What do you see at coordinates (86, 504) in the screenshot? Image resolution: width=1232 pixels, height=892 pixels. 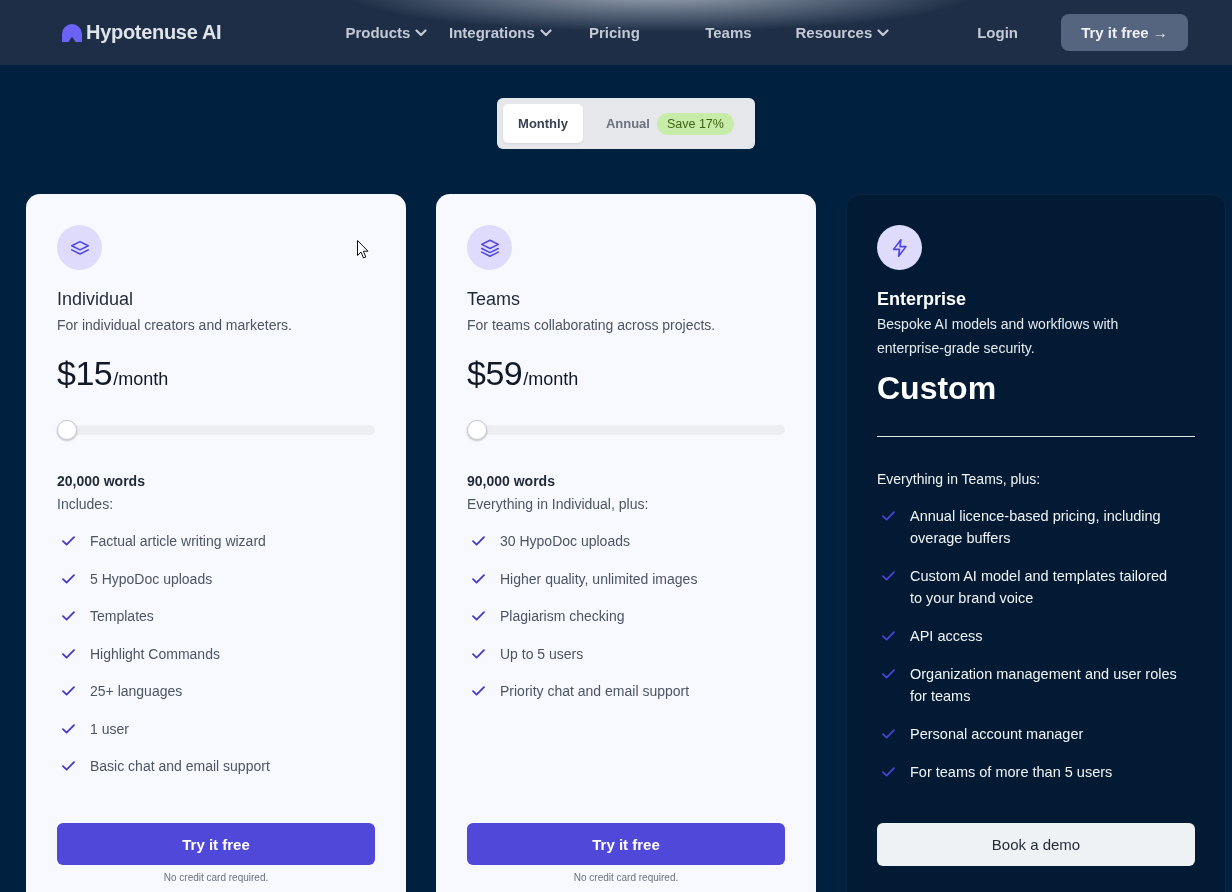 I see `includes-label: Includes:` at bounding box center [86, 504].